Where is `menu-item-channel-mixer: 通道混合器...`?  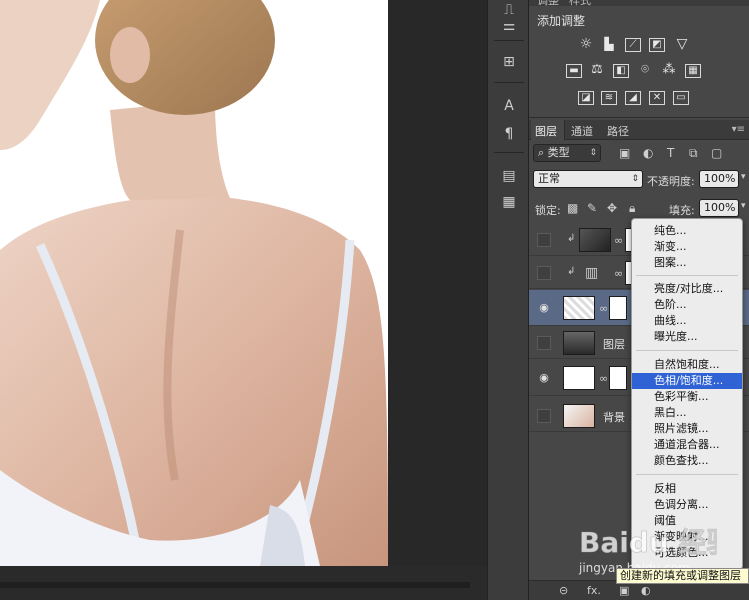
menu-item-channel-mixer: 通道混合器... is located at coordinates (687, 445).